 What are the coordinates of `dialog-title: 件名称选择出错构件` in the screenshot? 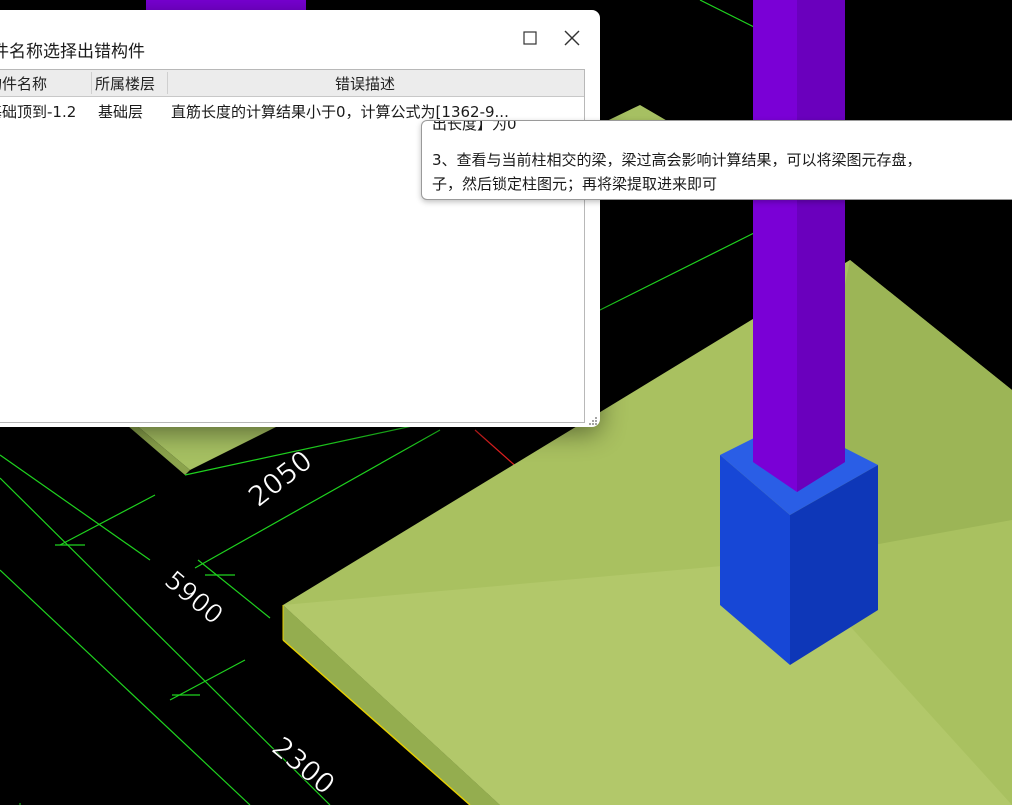 It's located at (72, 52).